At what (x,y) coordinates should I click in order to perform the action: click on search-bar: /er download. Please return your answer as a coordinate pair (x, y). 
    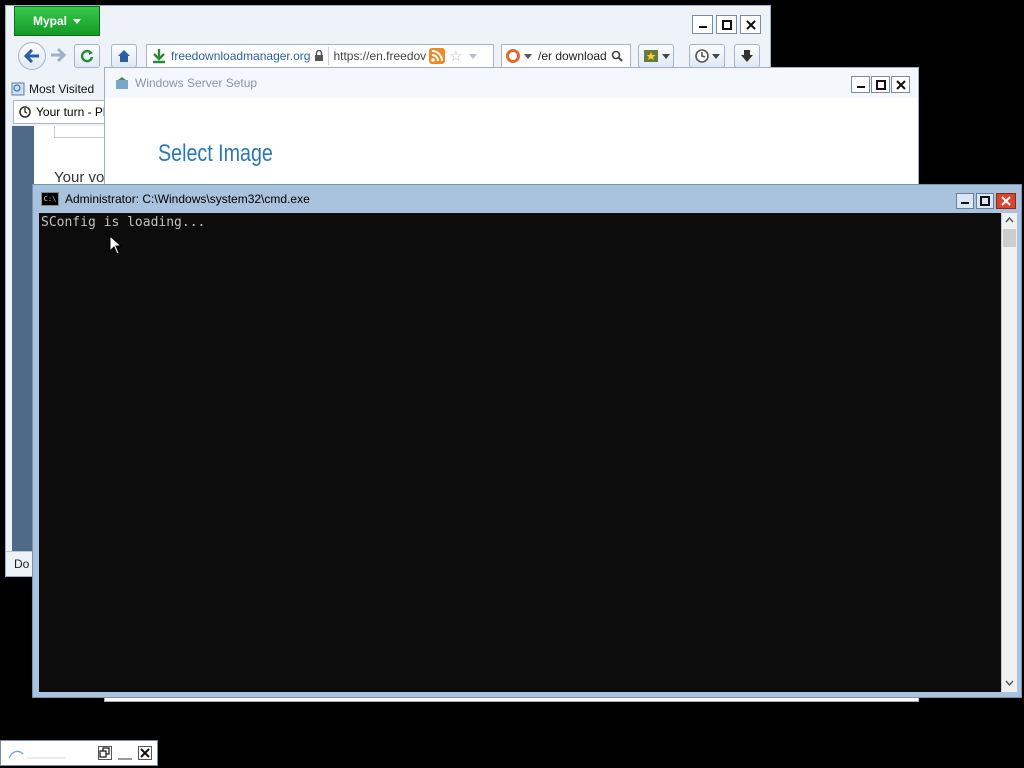
    Looking at the image, I should click on (566, 56).